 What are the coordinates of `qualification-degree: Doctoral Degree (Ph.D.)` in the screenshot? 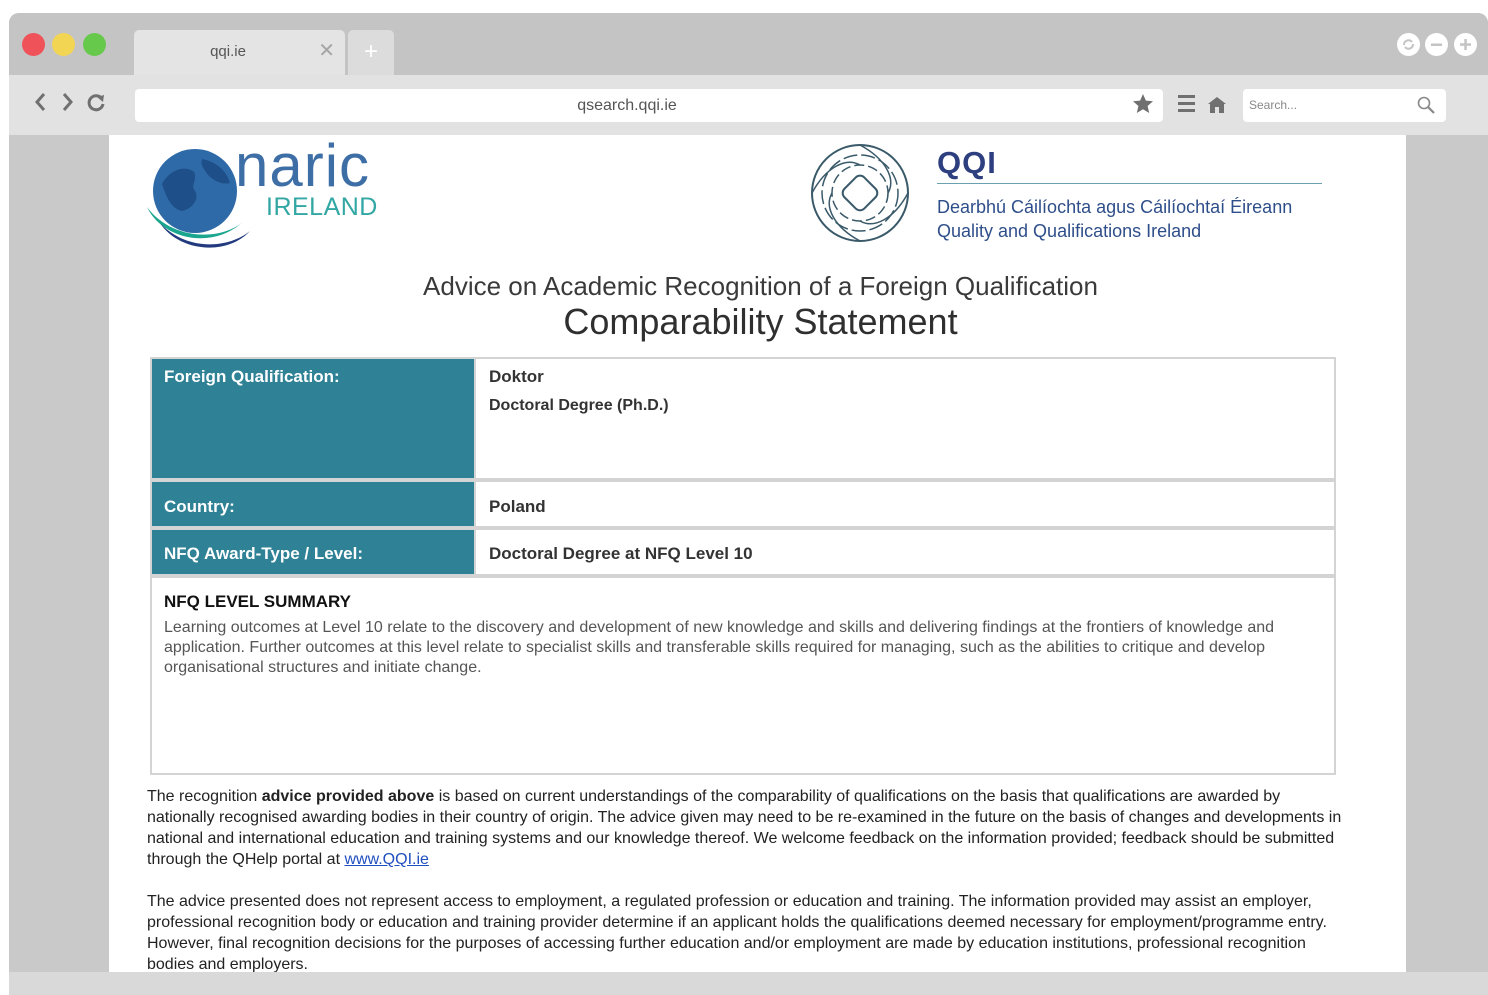 It's located at (579, 405).